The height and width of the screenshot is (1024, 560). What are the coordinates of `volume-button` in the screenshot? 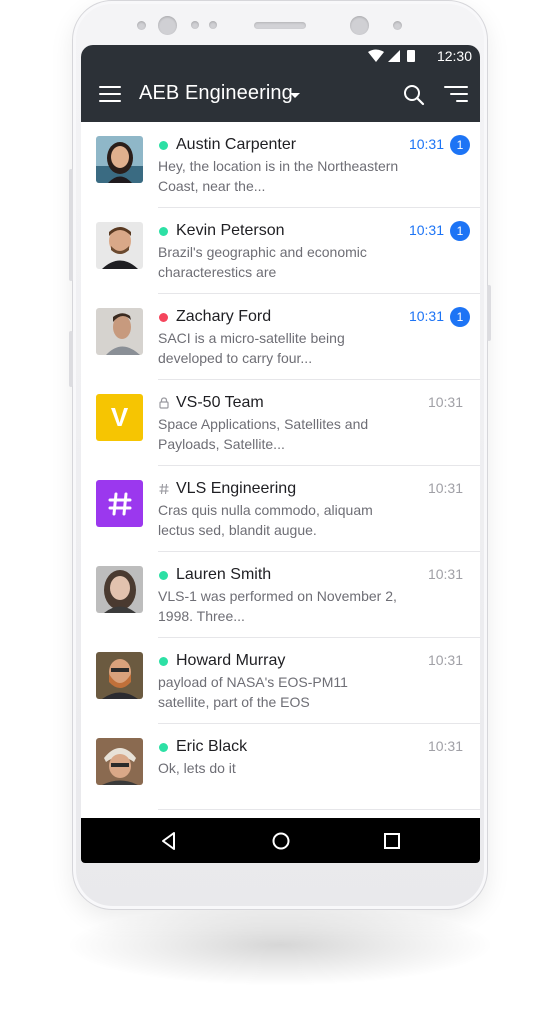 It's located at (71, 225).